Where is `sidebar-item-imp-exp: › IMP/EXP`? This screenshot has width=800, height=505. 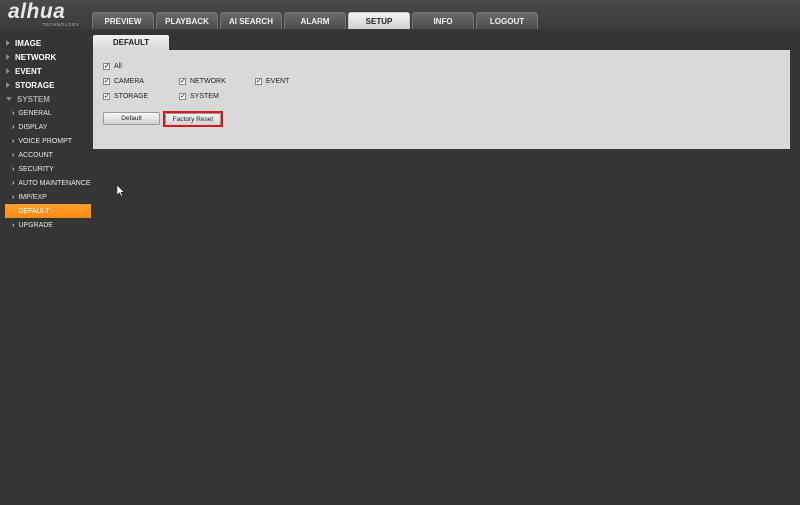
sidebar-item-imp-exp: › IMP/EXP is located at coordinates (46, 197).